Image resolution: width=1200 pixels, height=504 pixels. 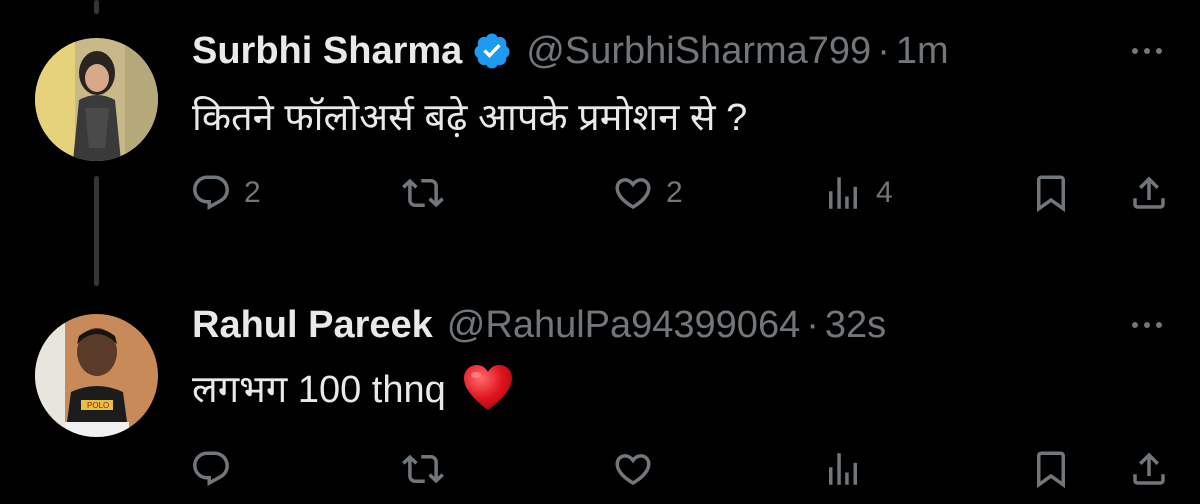 I want to click on reply-button, so click(x=217, y=469).